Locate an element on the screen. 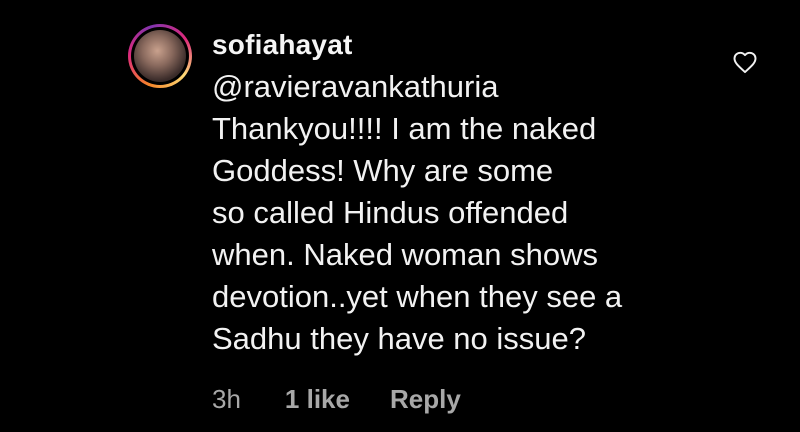 This screenshot has width=800, height=432. reply-button: Reply is located at coordinates (425, 399).